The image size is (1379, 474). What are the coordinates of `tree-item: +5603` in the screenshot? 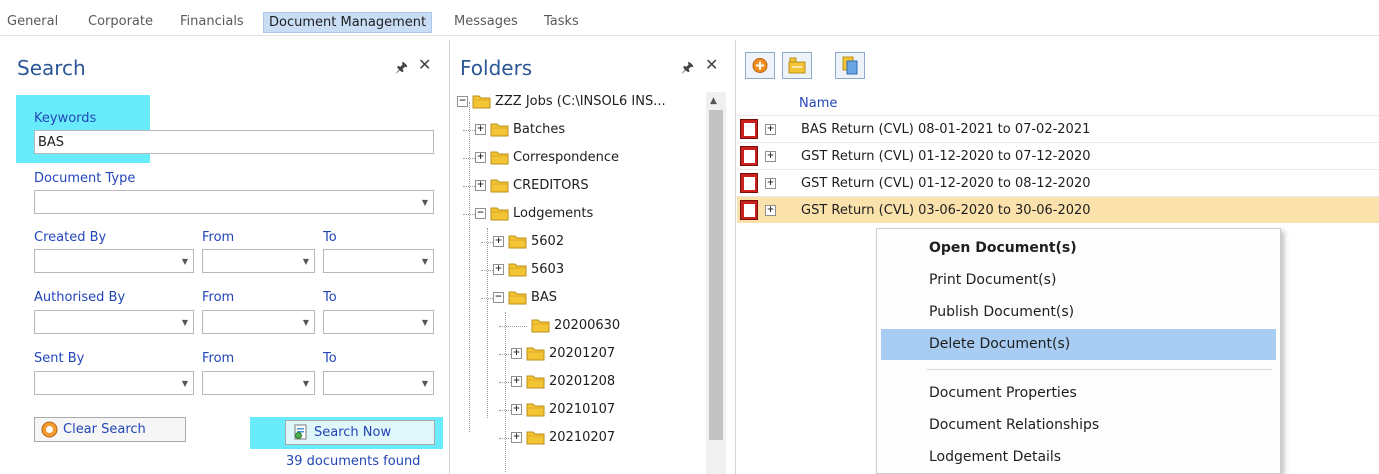 It's located at (576, 271).